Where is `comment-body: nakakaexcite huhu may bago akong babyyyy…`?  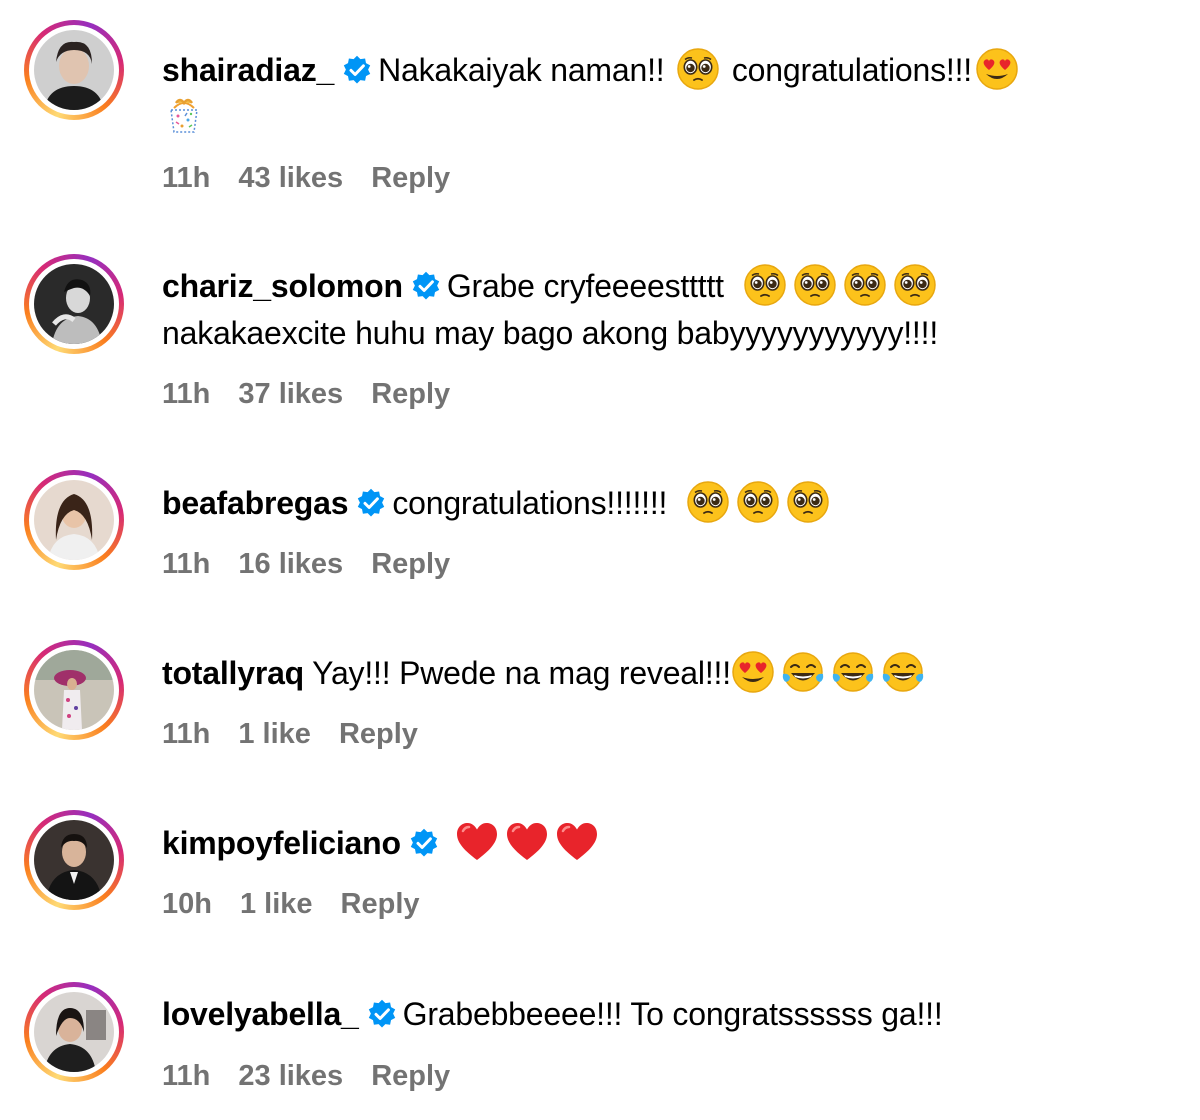 comment-body: nakakaexcite huhu may bago akong babyyyy… is located at coordinates (550, 333).